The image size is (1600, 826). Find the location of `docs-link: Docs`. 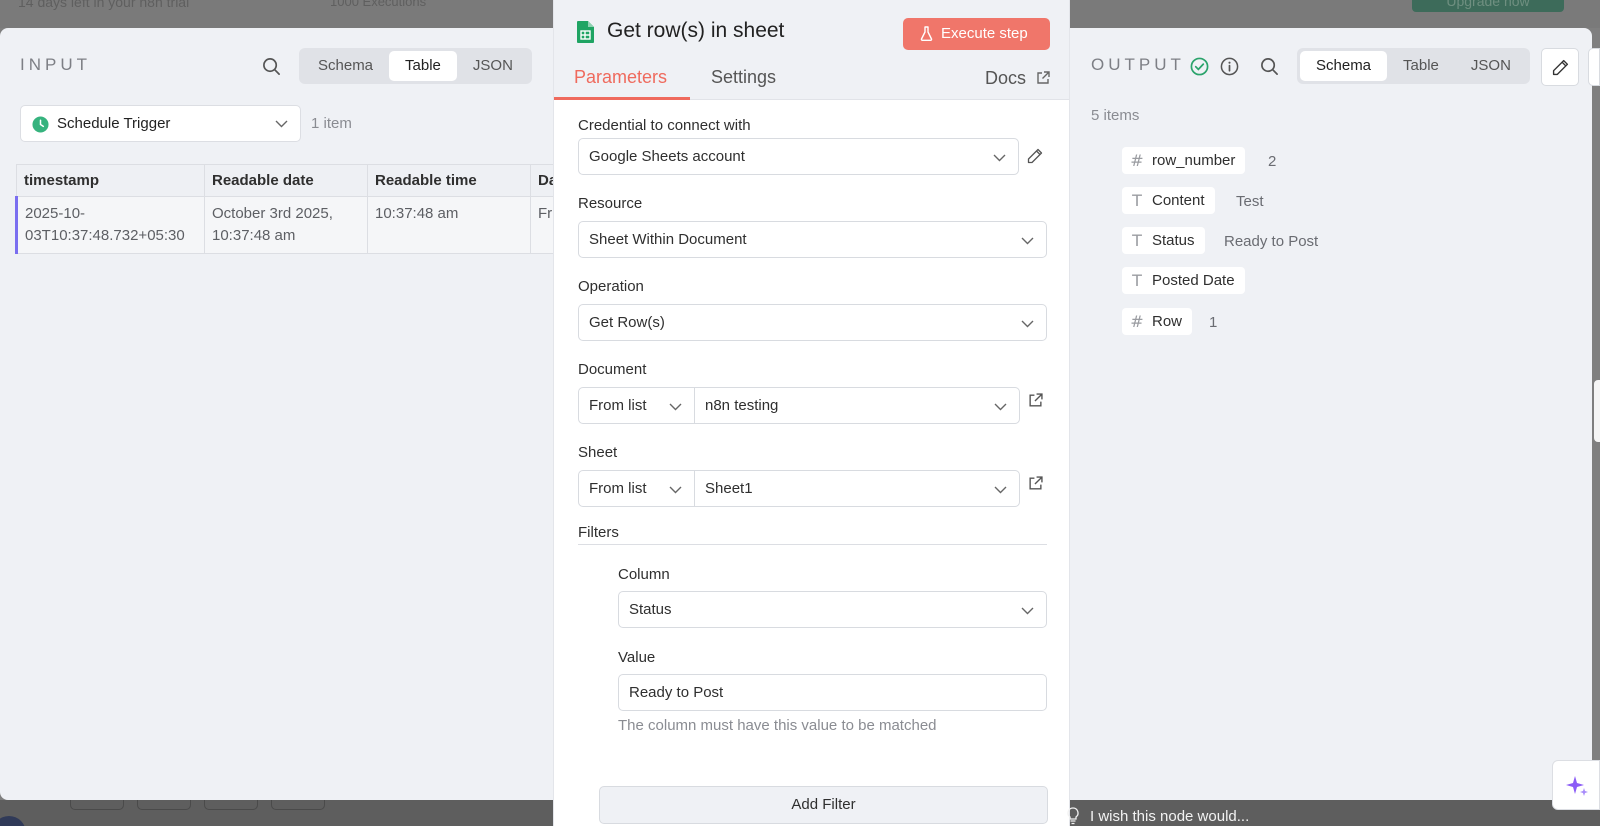

docs-link: Docs is located at coordinates (1017, 78).